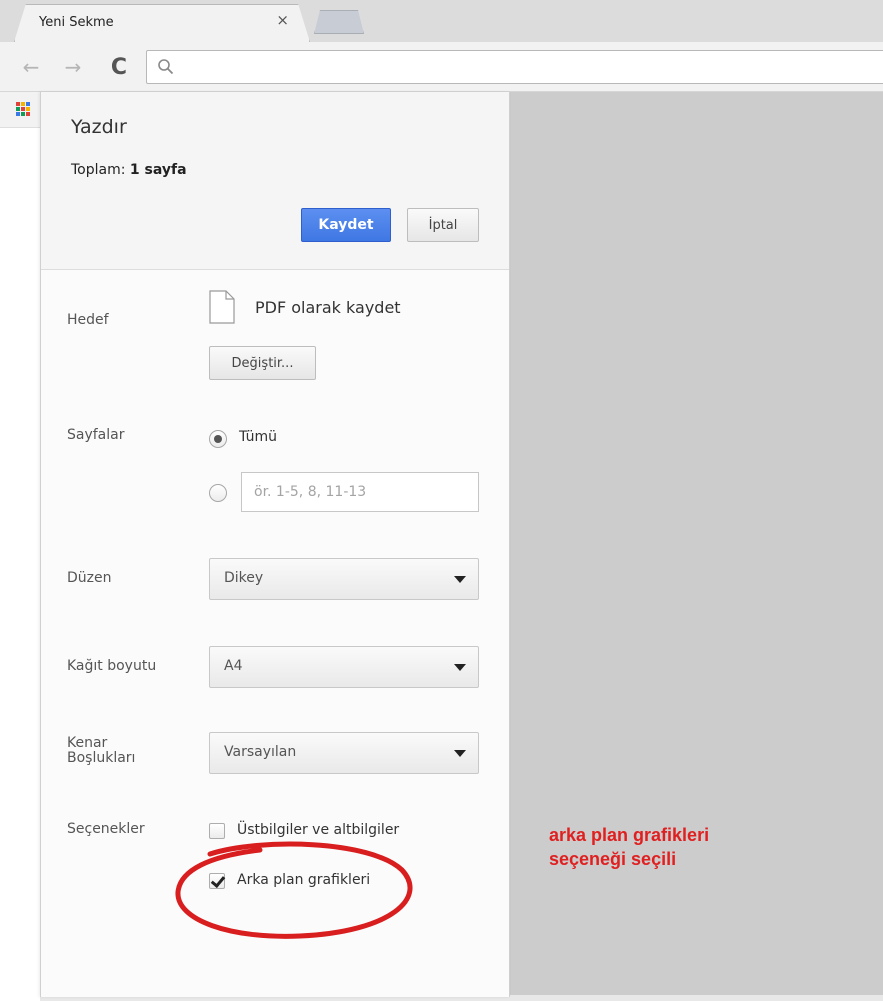 Image resolution: width=883 pixels, height=1001 pixels. What do you see at coordinates (98, 170) in the screenshot?
I see `summary-label: Toplam:` at bounding box center [98, 170].